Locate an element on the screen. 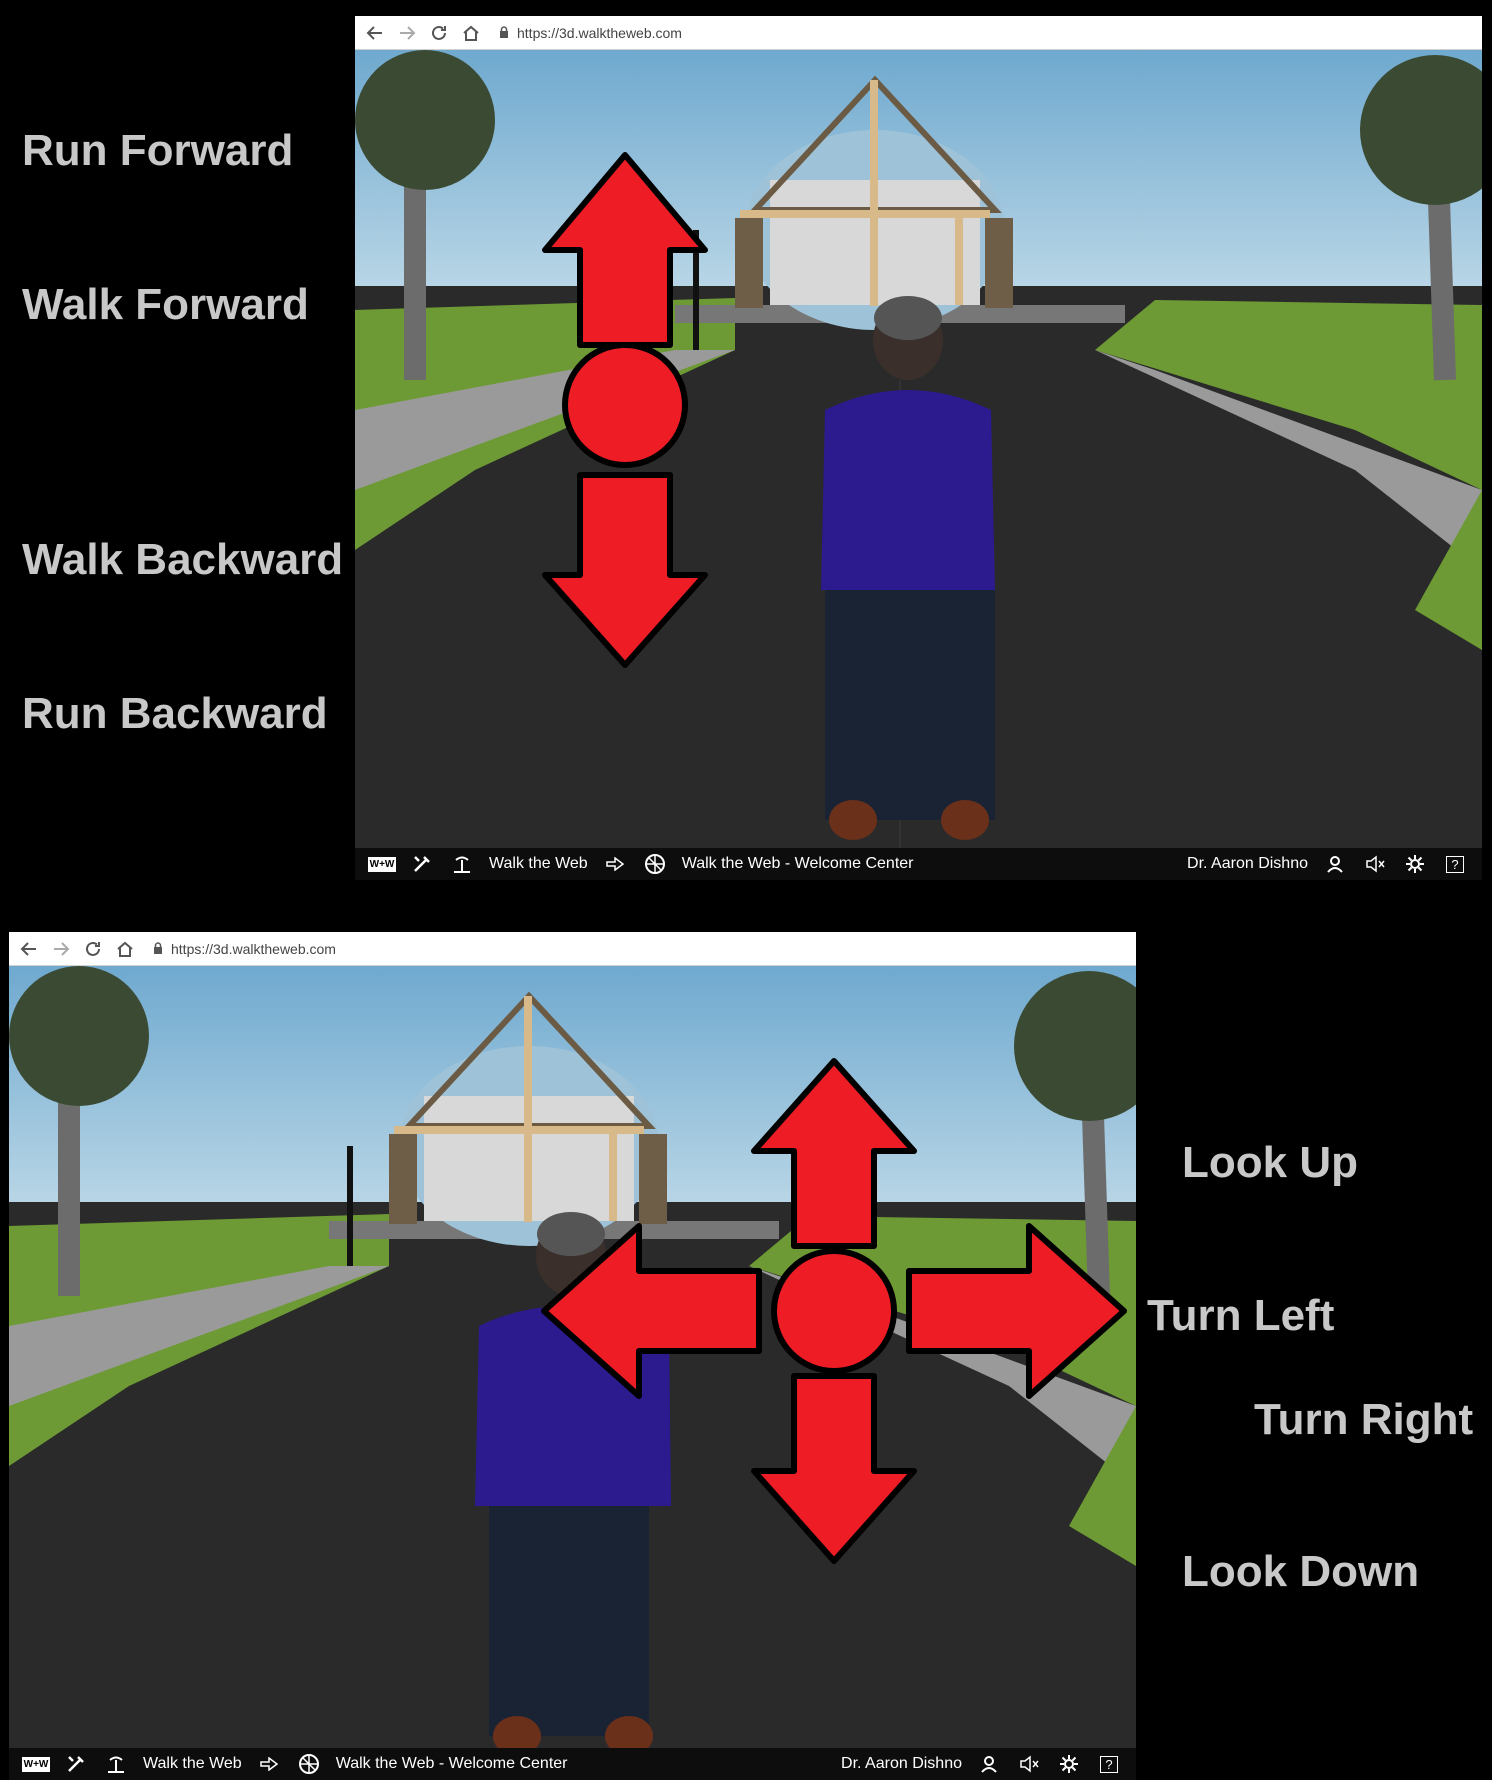 This screenshot has height=1780, width=1492. label-turn-right: Turn Right is located at coordinates (1364, 1419).